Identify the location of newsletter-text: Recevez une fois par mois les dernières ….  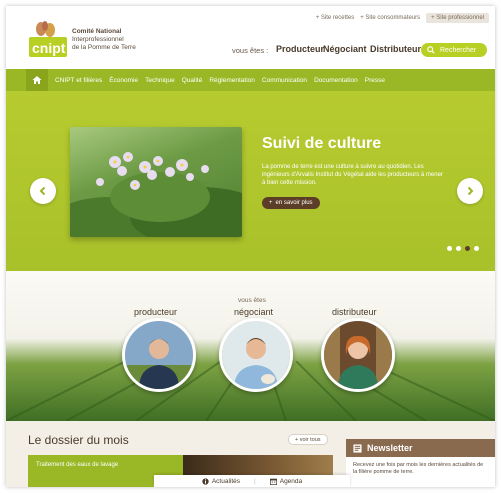
(418, 468).